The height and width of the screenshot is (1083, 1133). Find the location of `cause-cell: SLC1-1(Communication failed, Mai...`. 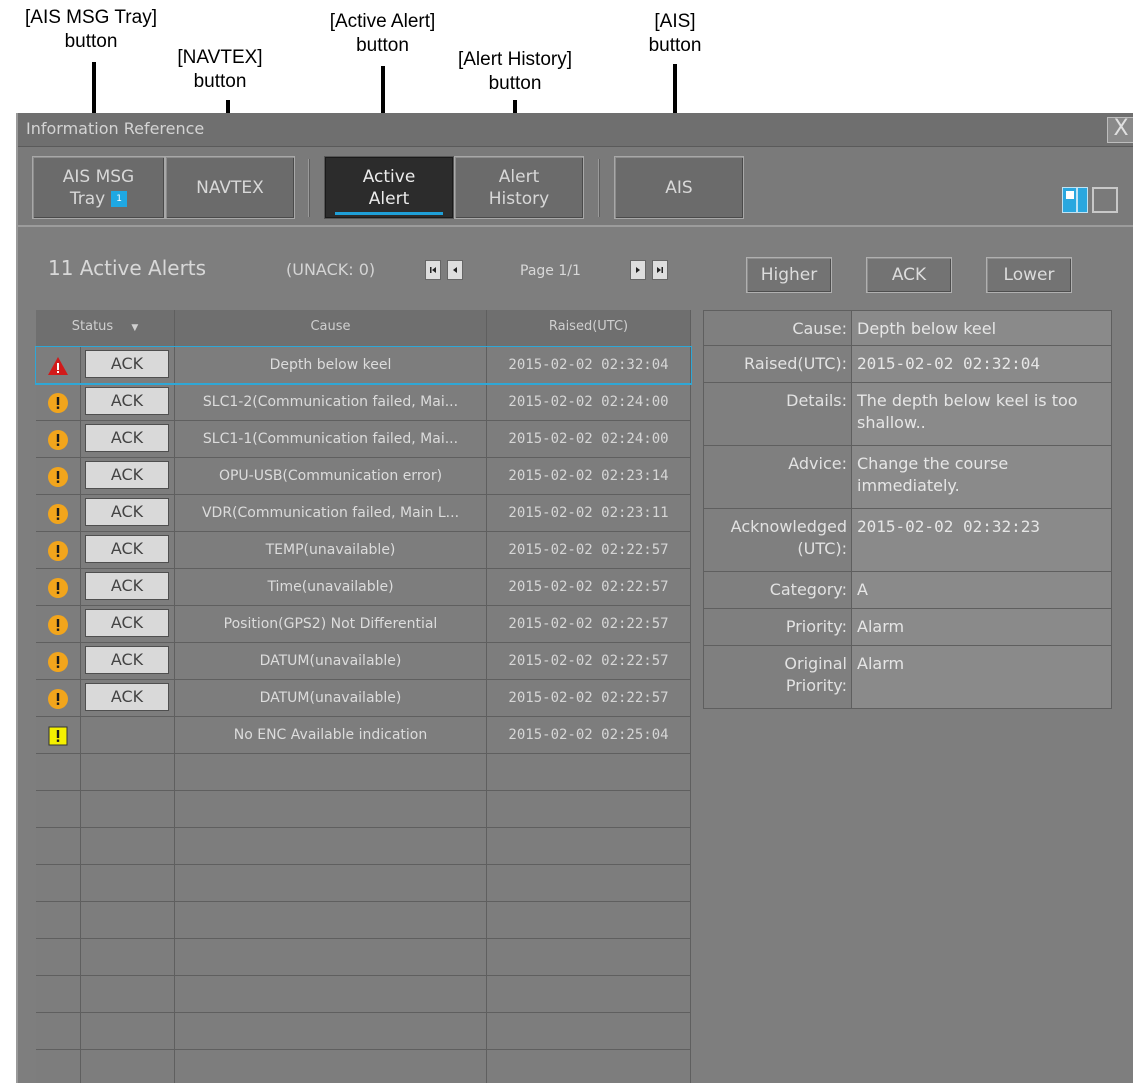

cause-cell: SLC1-1(Communication failed, Mai... is located at coordinates (331, 439).